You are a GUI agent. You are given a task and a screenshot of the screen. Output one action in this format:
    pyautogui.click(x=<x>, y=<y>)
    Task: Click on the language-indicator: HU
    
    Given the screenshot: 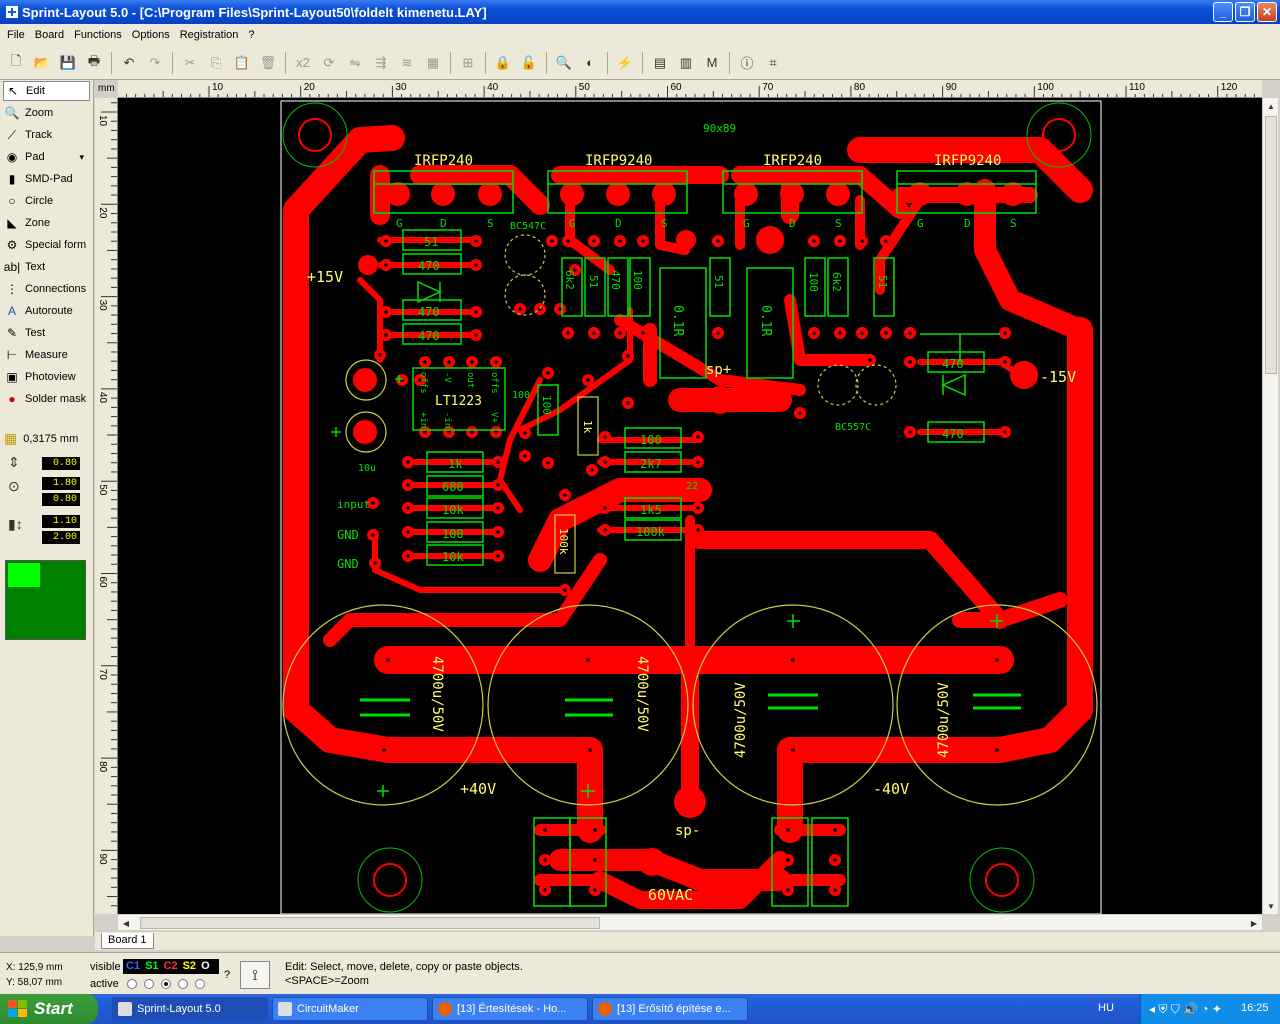 What is the action you would take?
    pyautogui.click(x=1106, y=1008)
    